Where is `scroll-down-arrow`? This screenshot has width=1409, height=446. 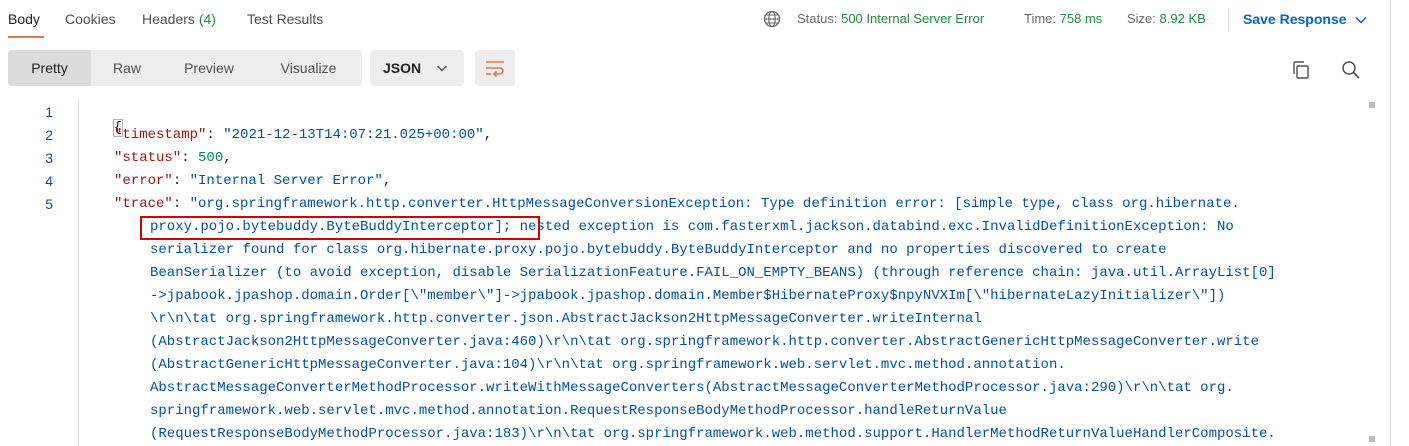
scroll-down-arrow is located at coordinates (1372, 439).